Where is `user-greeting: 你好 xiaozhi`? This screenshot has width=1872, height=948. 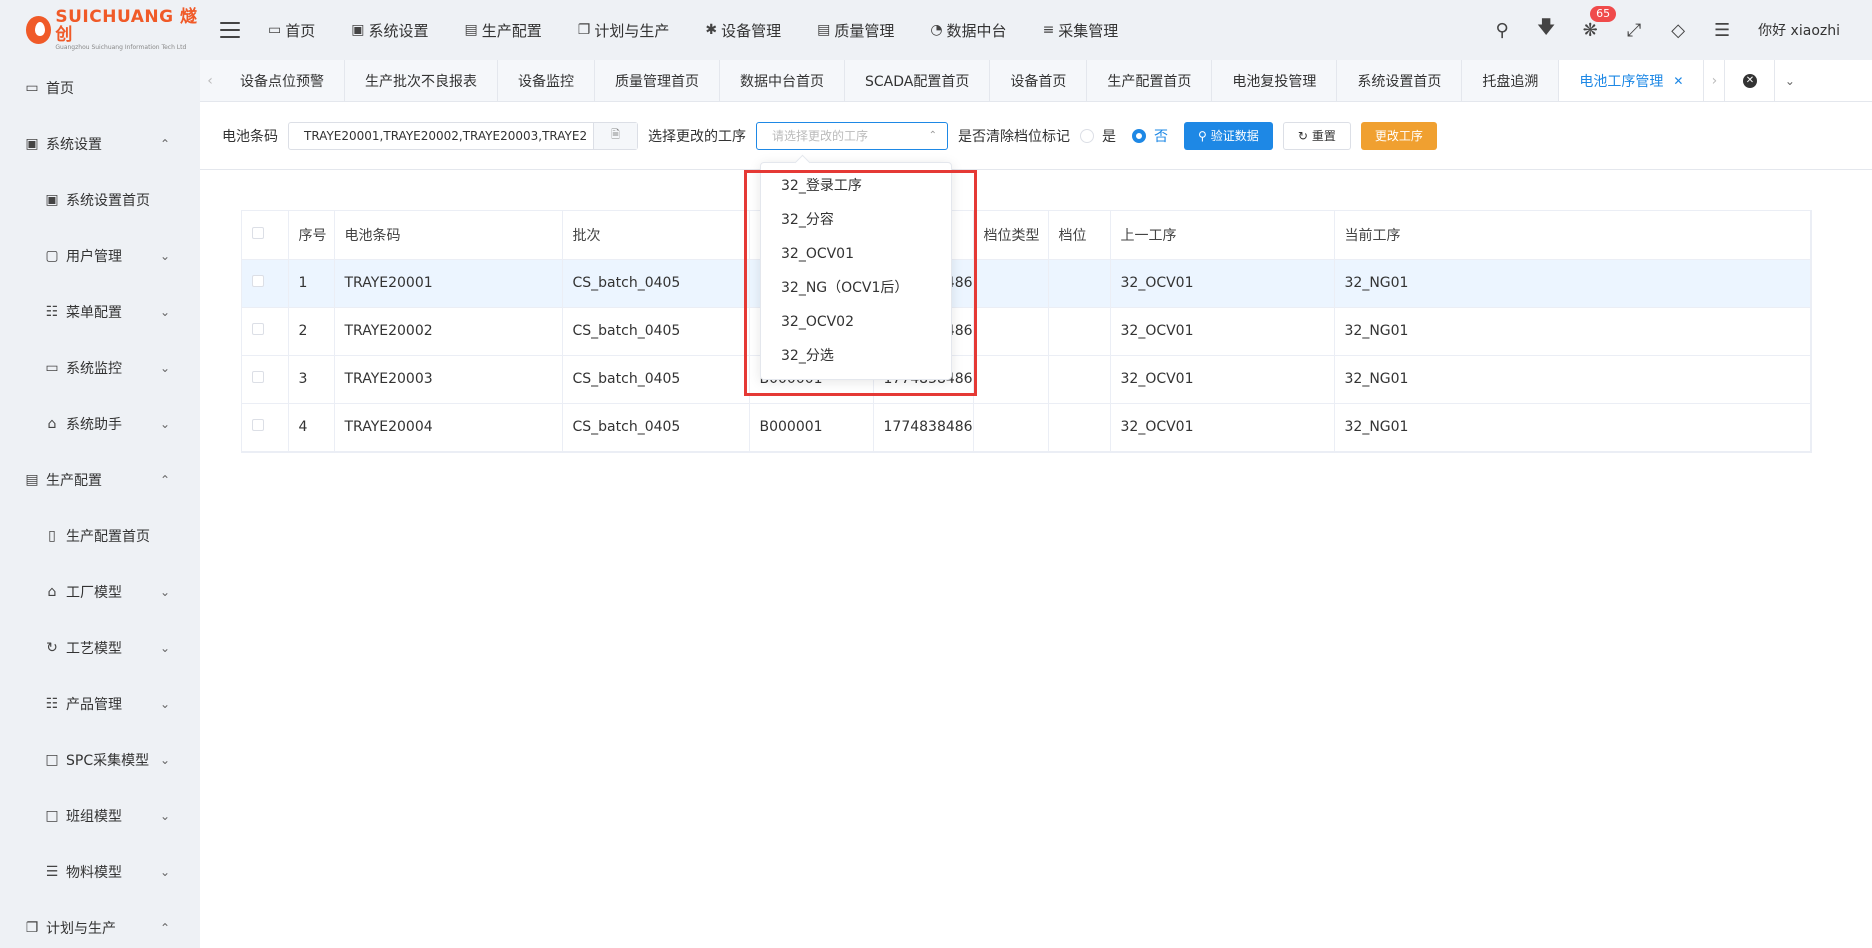 user-greeting: 你好 xiaozhi is located at coordinates (1808, 30).